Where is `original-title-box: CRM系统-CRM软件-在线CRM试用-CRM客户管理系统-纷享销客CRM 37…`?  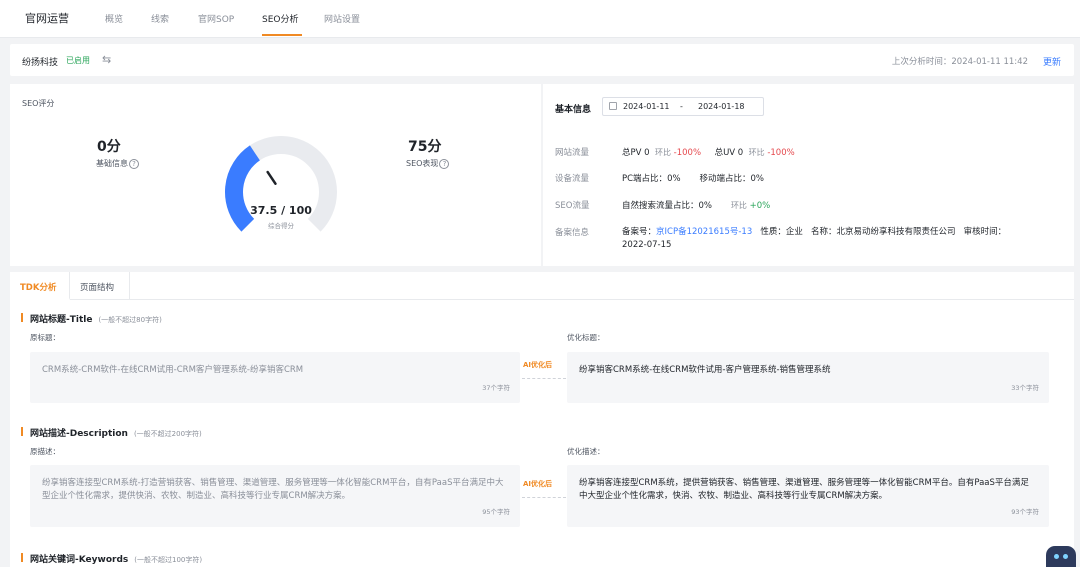
original-title-box: CRM系统-CRM软件-在线CRM试用-CRM客户管理系统-纷享销客CRM 37… is located at coordinates (275, 377).